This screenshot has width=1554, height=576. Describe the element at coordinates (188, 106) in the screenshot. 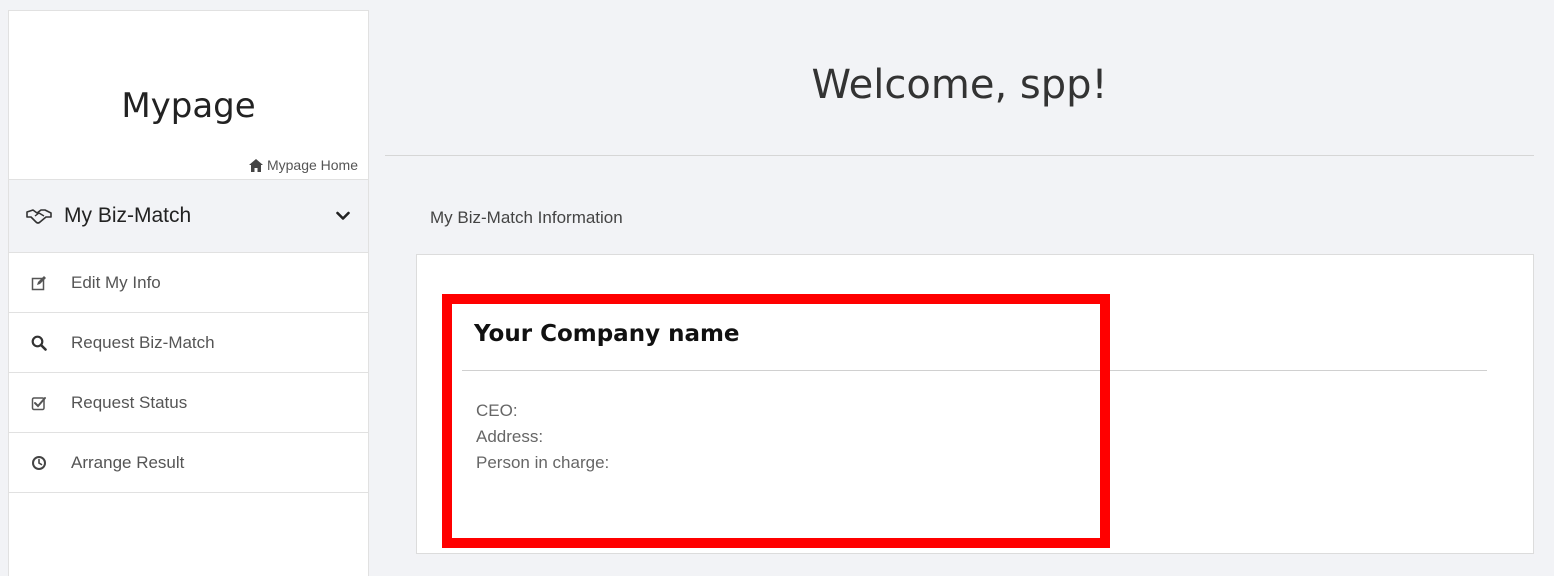

I see `sidebar-title: Mypage` at that location.